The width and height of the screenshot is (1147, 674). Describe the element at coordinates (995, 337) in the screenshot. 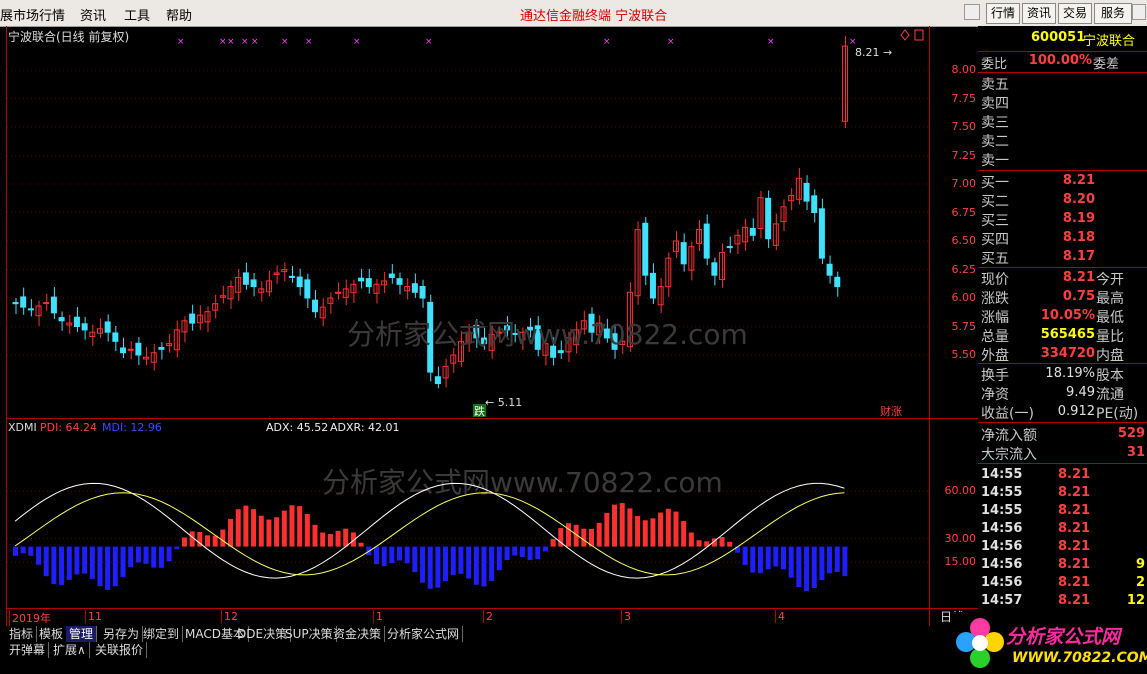

I see `stat-label: 总量` at that location.